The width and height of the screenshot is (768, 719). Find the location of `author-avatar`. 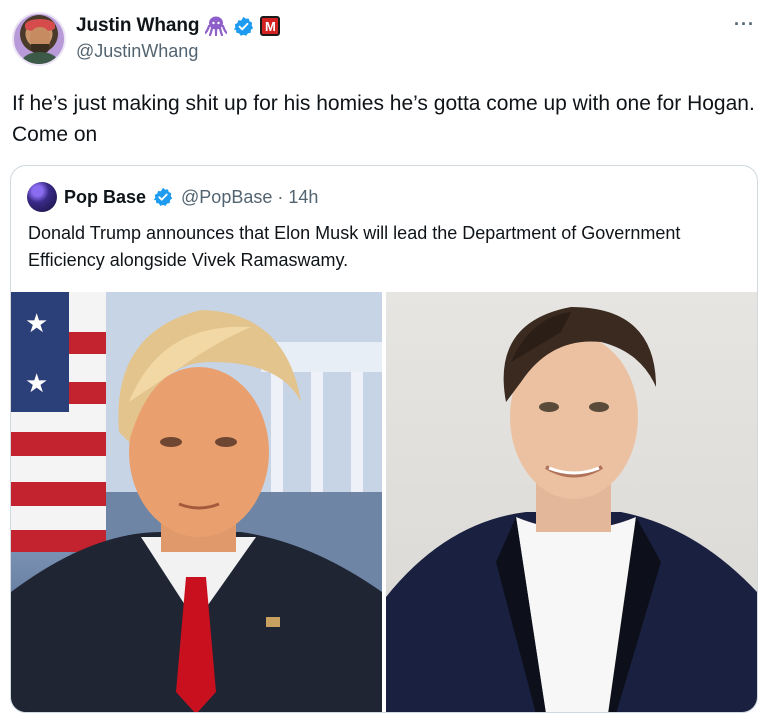

author-avatar is located at coordinates (39, 39).